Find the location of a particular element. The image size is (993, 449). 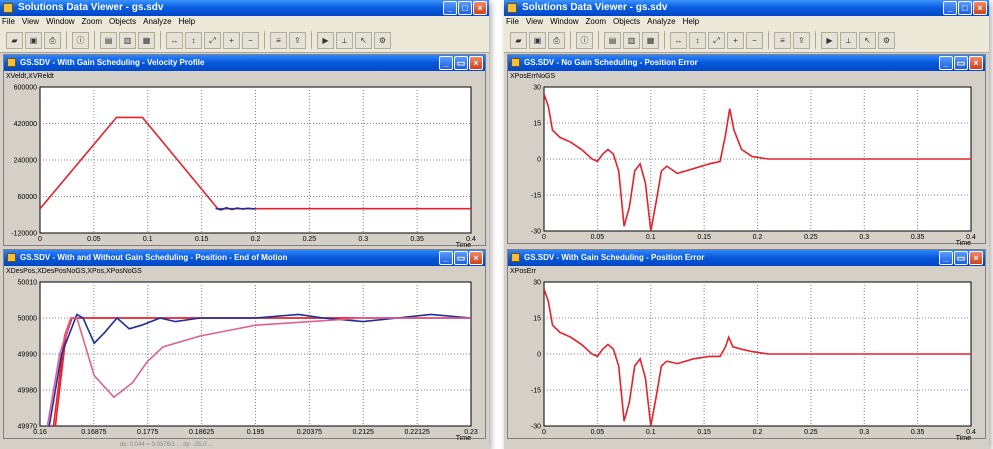

y-tick-label: 420000 is located at coordinates (25, 124).